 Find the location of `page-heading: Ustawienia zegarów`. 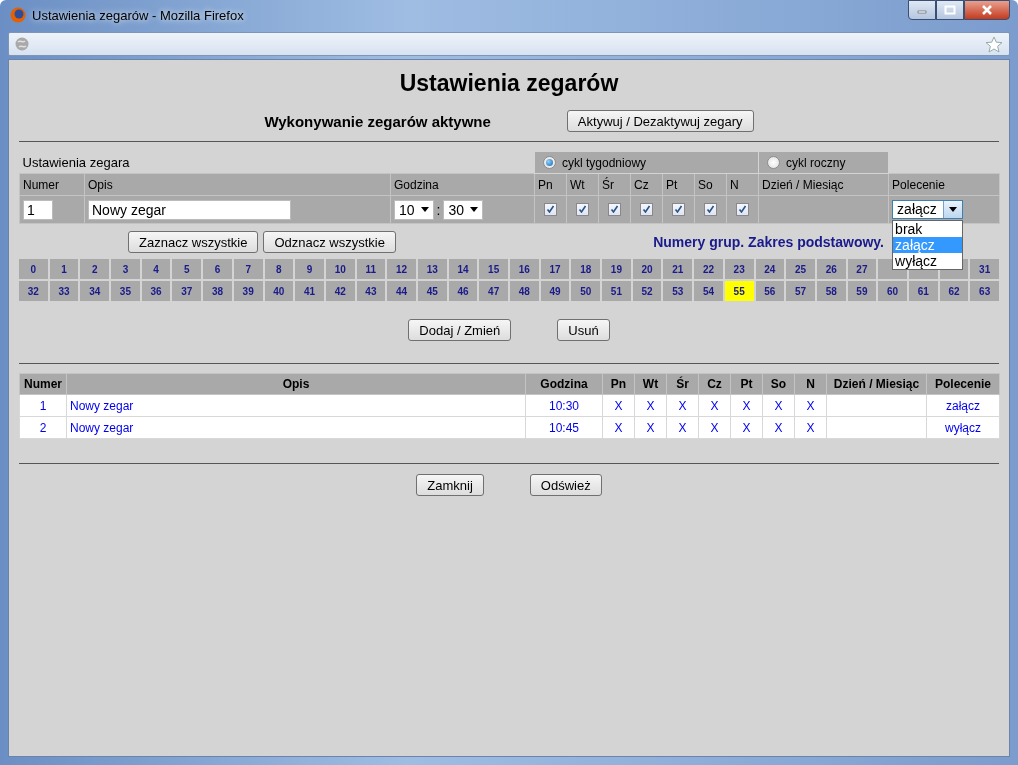

page-heading: Ustawienia zegarów is located at coordinates (509, 83).